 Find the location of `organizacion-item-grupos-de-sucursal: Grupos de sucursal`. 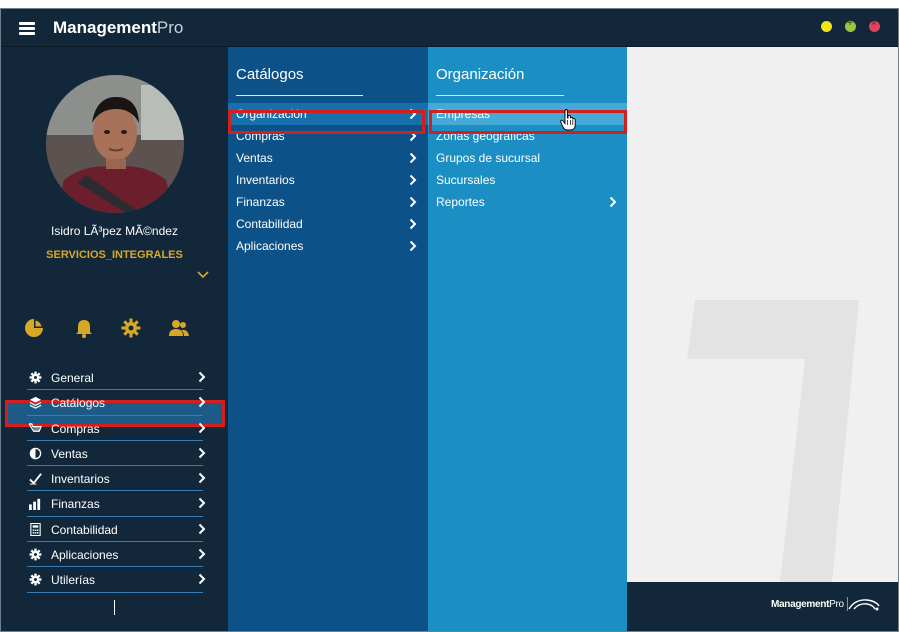

organizacion-item-grupos-de-sucursal: Grupos de sucursal is located at coordinates (528, 158).